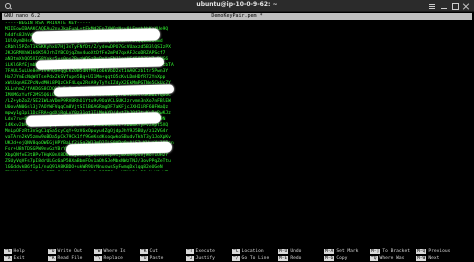 Image resolution: width=474 pixels, height=262 pixels. I want to click on nano-filename: DemoKeyPair.pem *, so click(237, 16).